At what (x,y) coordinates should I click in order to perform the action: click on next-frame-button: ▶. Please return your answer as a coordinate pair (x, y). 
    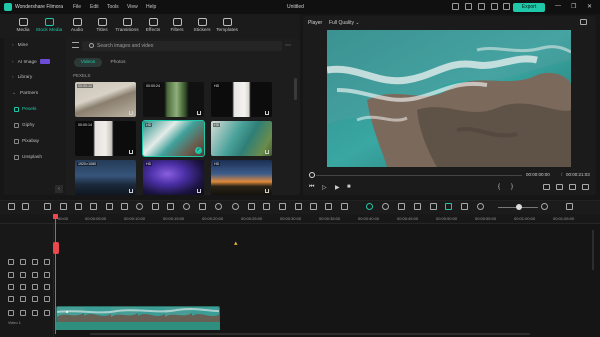
    Looking at the image, I should click on (337, 187).